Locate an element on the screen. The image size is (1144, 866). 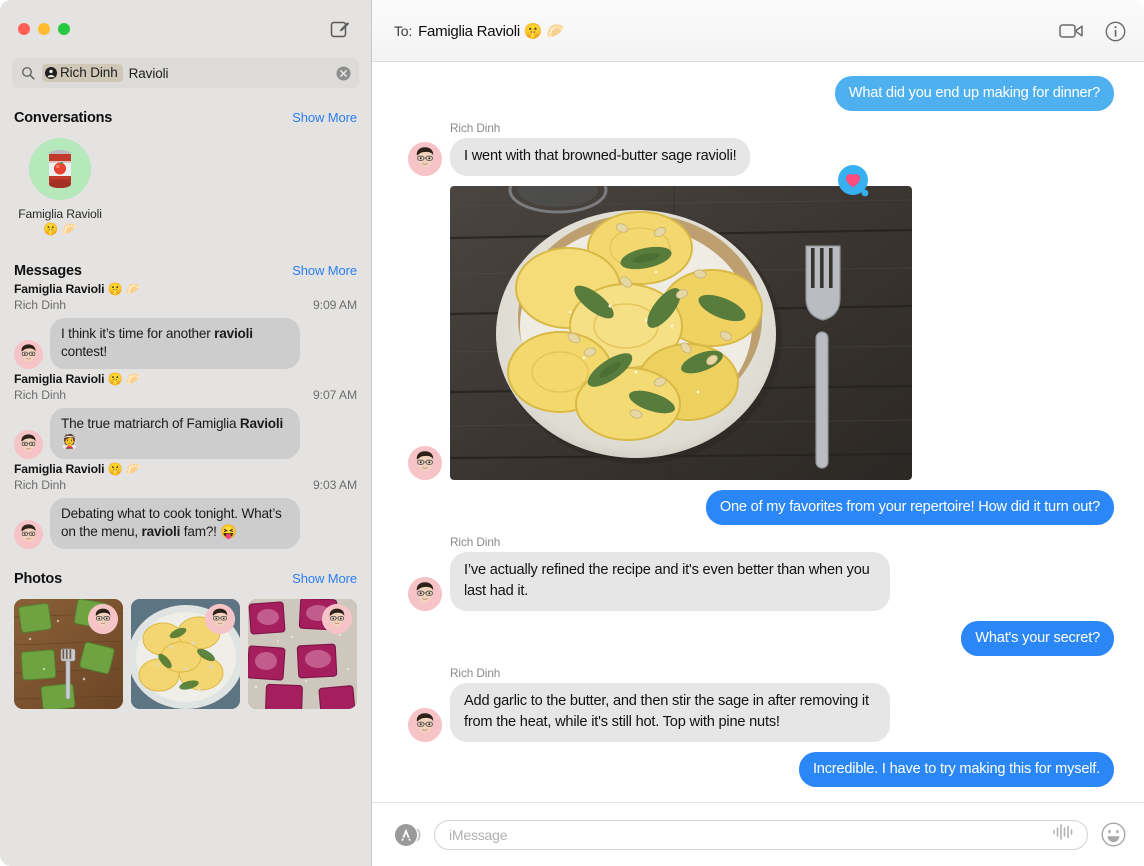
photos-list is located at coordinates (185, 648).